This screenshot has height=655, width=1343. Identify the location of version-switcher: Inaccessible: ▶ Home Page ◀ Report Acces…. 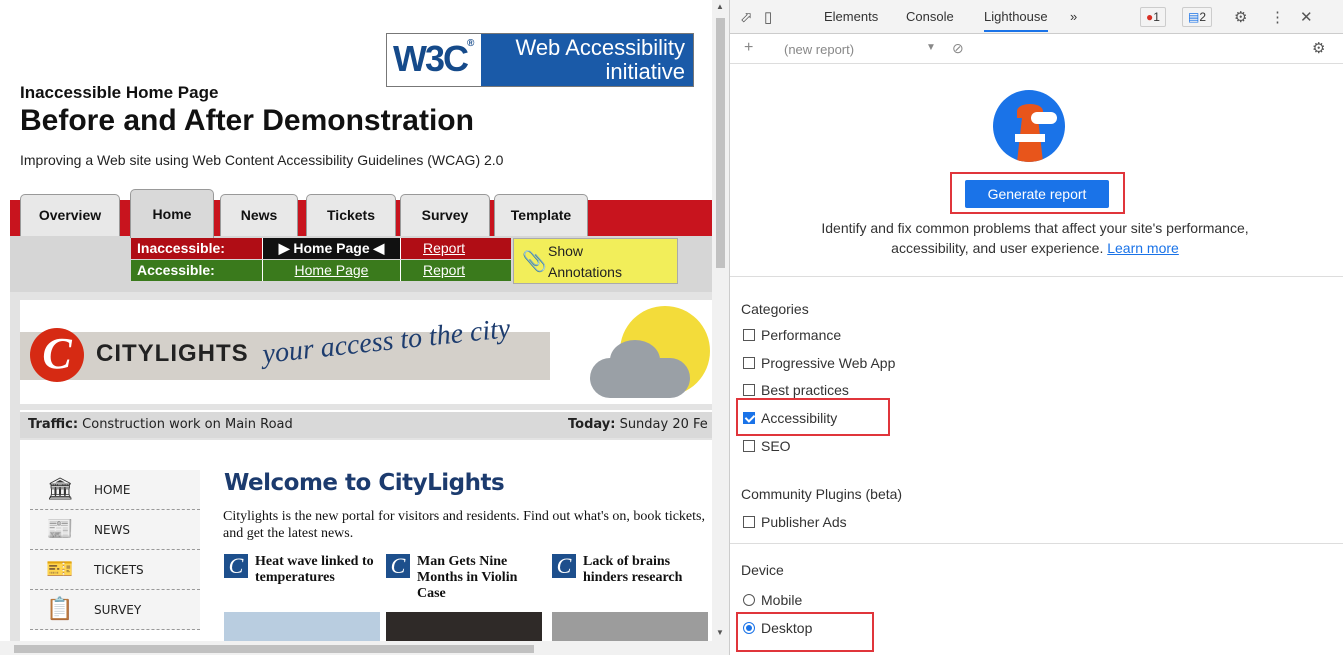
(321, 261).